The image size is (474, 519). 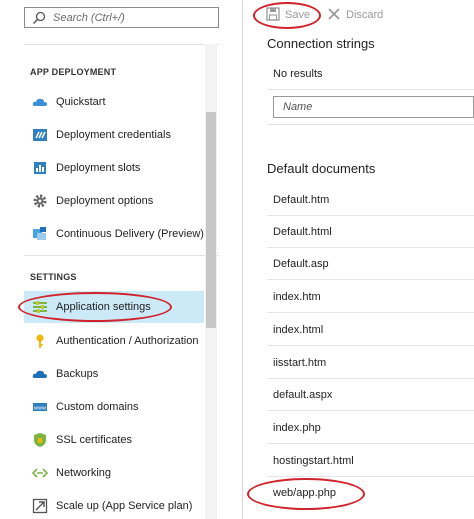 I want to click on no-results-text: No results, so click(x=298, y=74).